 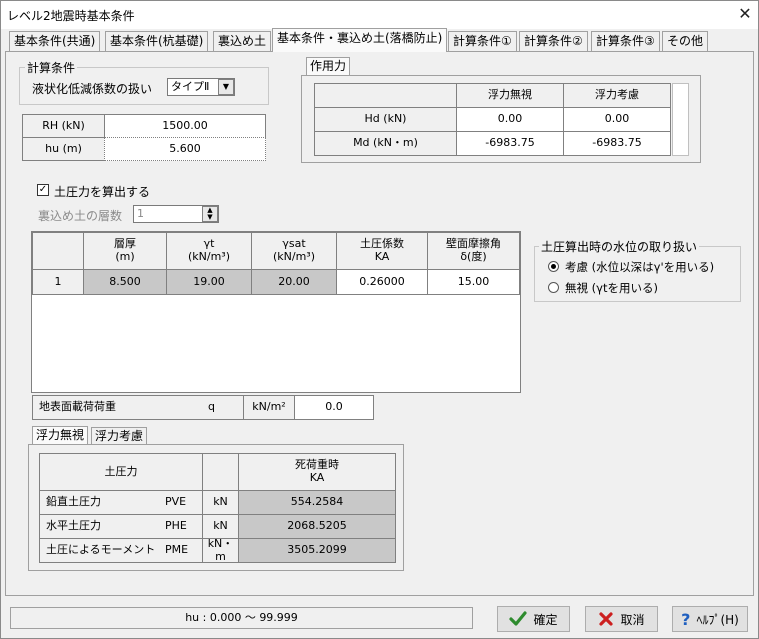 What do you see at coordinates (73, 526) in the screenshot?
I see `phe-label: 水平土圧力` at bounding box center [73, 526].